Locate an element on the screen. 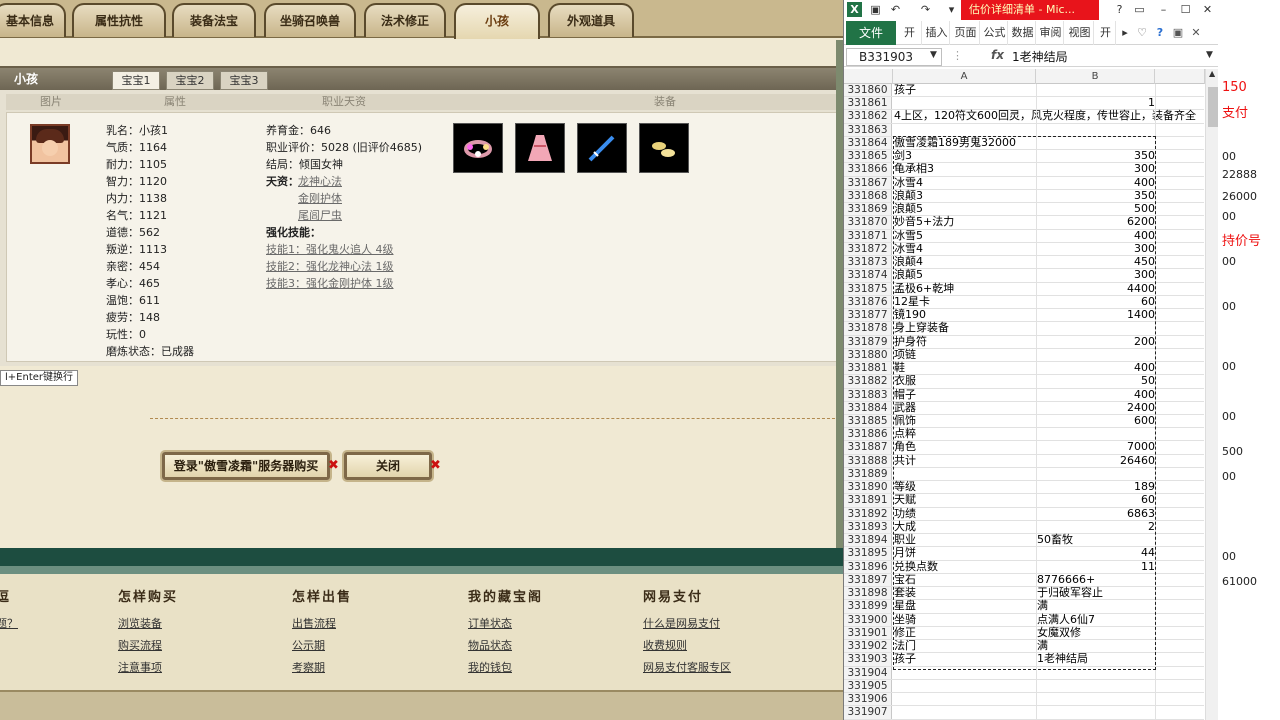 Image resolution: width=1280 pixels, height=720 pixels. sheet-row: 331895 月饼 44 is located at coordinates (1024, 554).